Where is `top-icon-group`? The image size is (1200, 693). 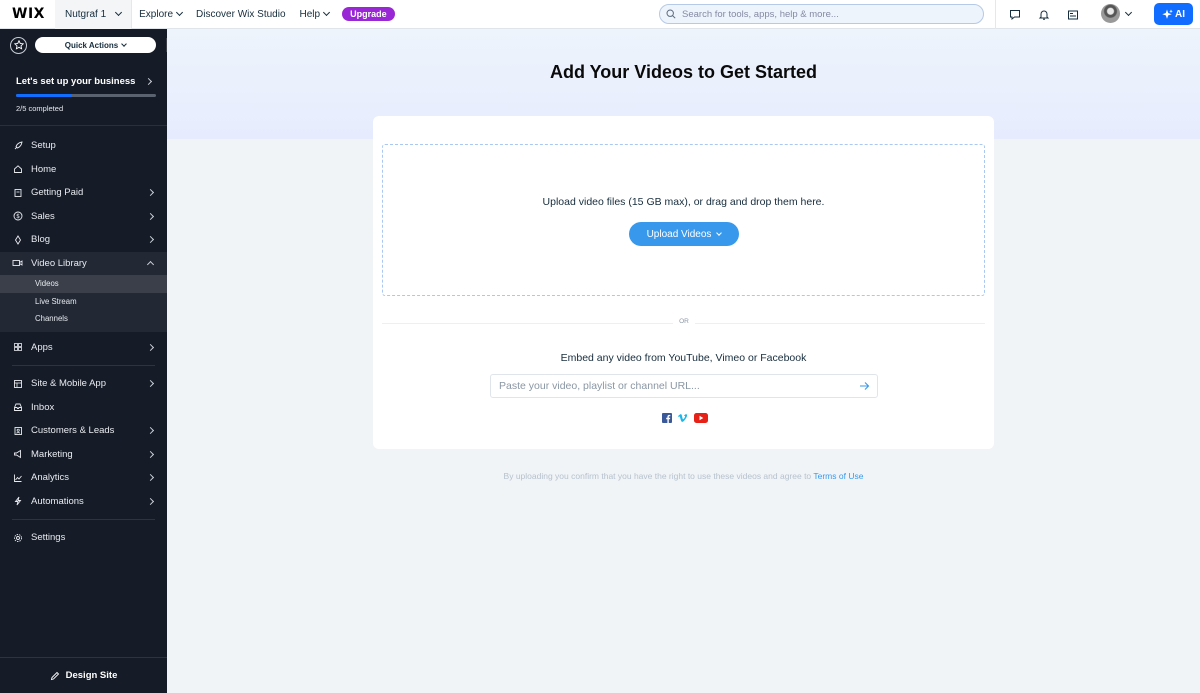 top-icon-group is located at coordinates (1037, 14).